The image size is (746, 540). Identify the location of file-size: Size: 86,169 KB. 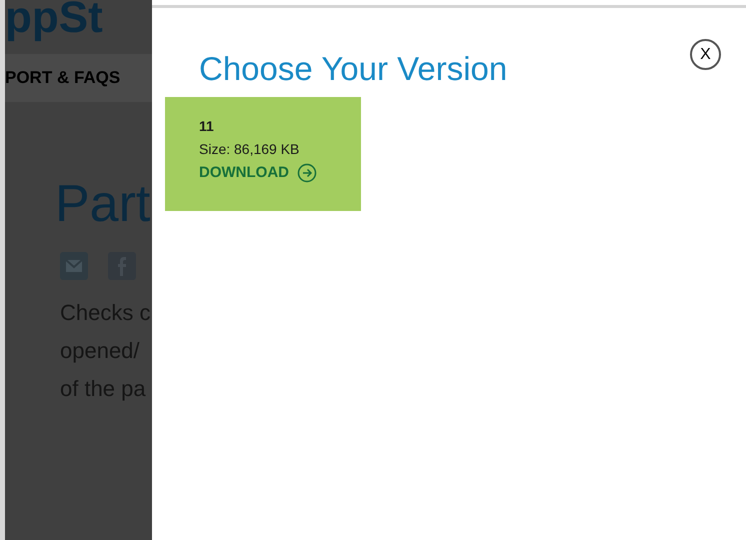
(249, 149).